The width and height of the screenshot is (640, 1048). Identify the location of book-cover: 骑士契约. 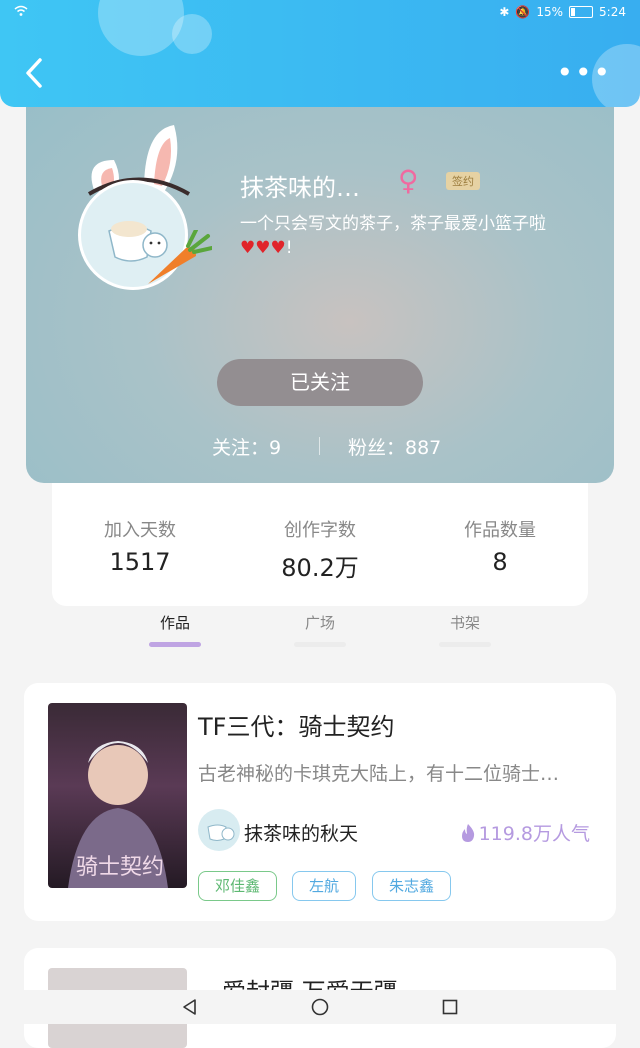
(117, 795).